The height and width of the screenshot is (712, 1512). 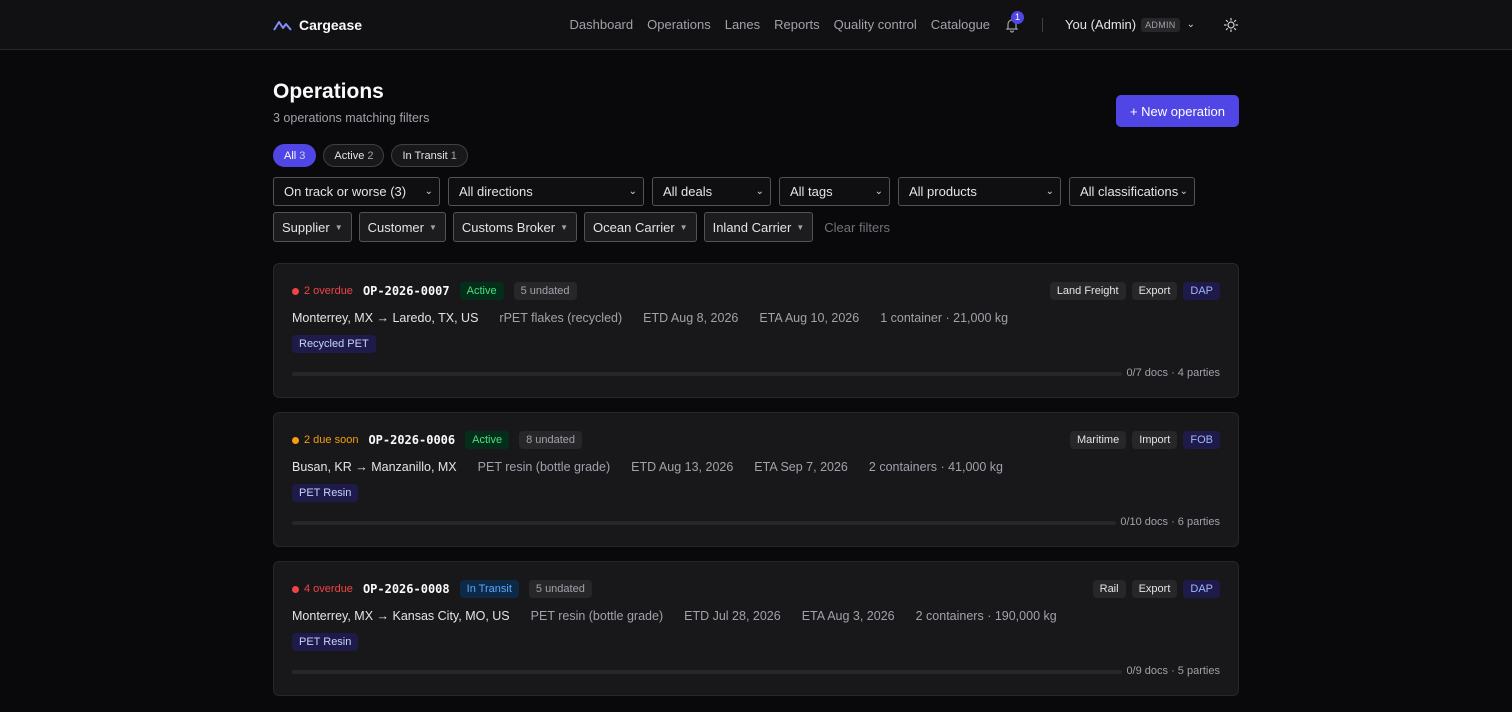 I want to click on nav-quality-control: Quality control, so click(x=875, y=24).